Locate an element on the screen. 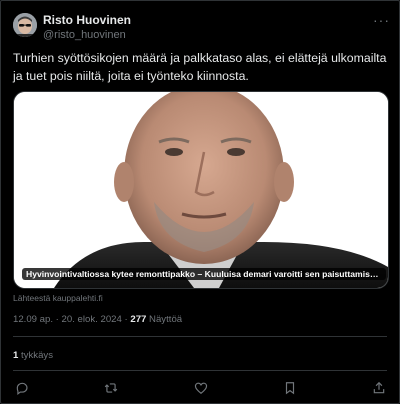 The width and height of the screenshot is (400, 404). views-label: Näyttöä is located at coordinates (166, 319).